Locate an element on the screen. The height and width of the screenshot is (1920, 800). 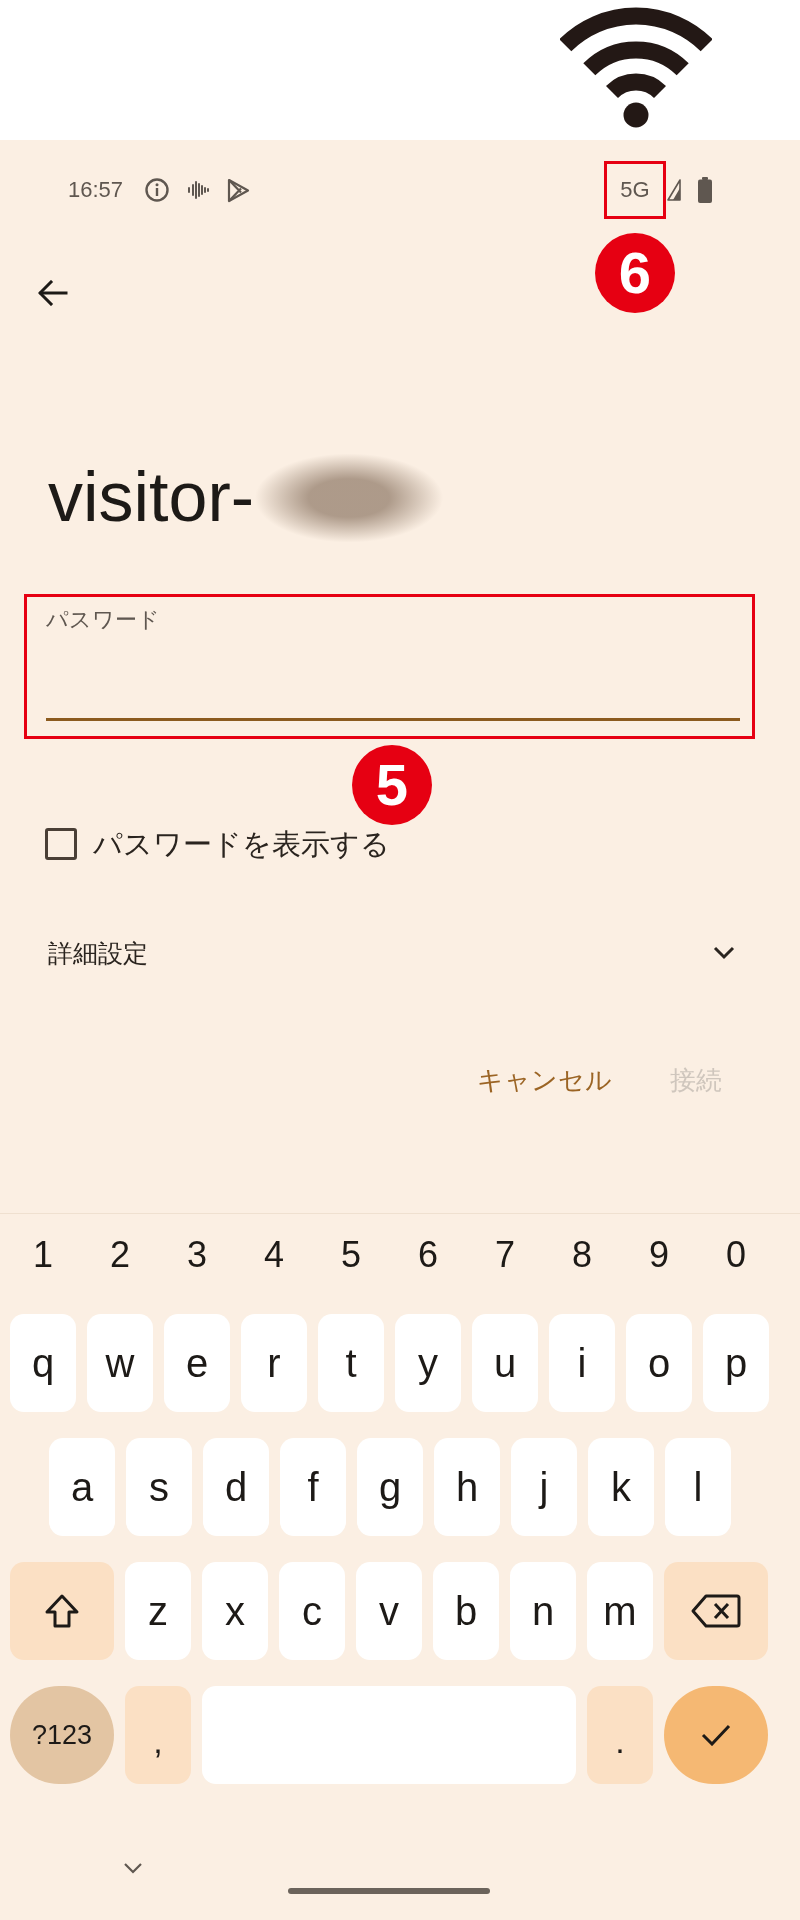
number-key: 1 is located at coordinates (43, 1255).